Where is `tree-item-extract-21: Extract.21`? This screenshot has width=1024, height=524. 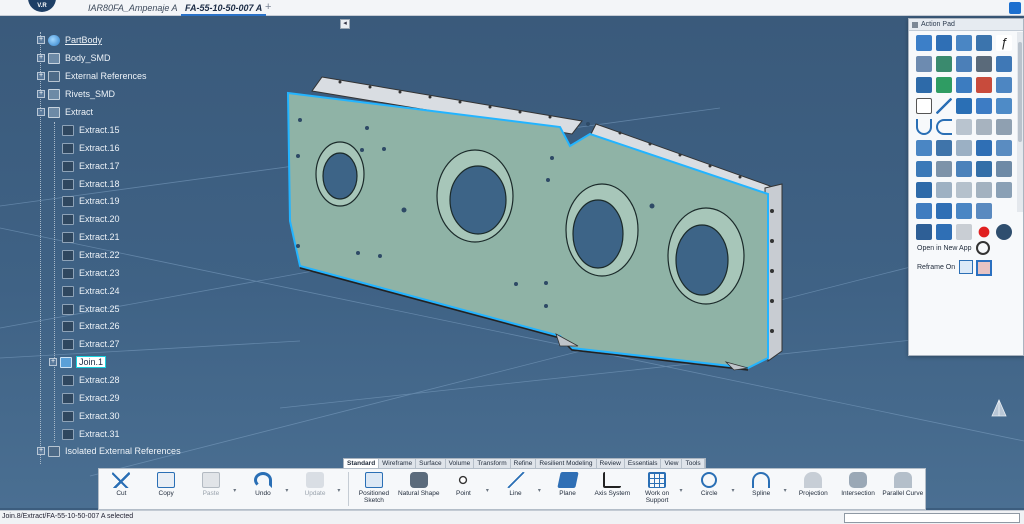
tree-item-extract-21: Extract.21 is located at coordinates (91, 237).